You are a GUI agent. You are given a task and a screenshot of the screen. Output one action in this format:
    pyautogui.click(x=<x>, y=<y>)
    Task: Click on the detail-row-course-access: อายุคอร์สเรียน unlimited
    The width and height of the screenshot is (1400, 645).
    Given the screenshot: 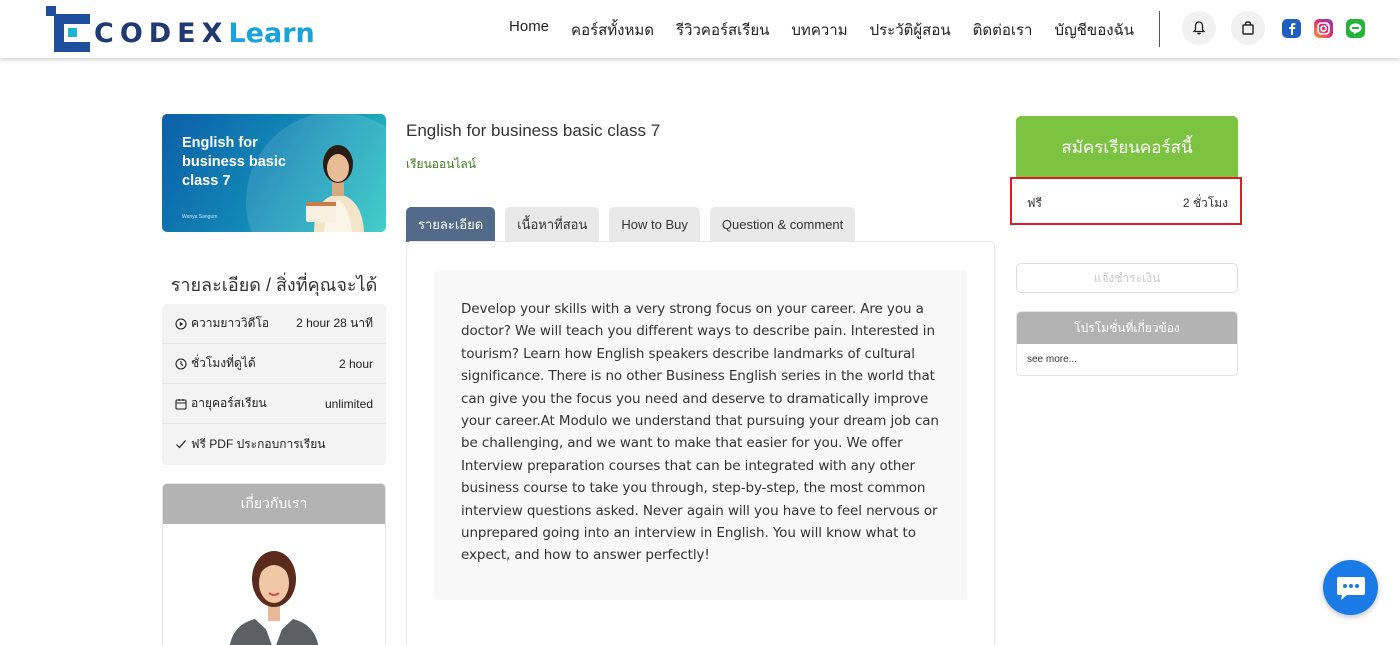 What is the action you would take?
    pyautogui.click(x=274, y=404)
    